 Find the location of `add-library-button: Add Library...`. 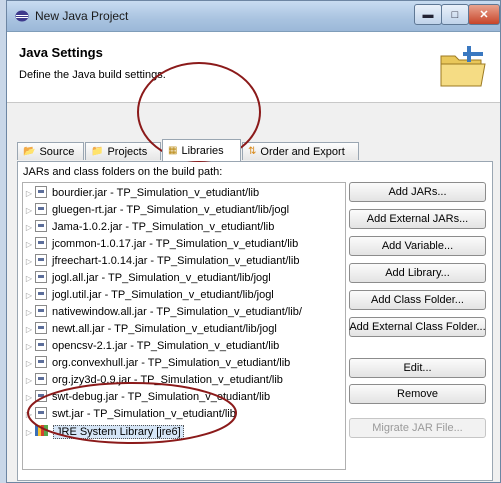

add-library-button: Add Library... is located at coordinates (417, 273).